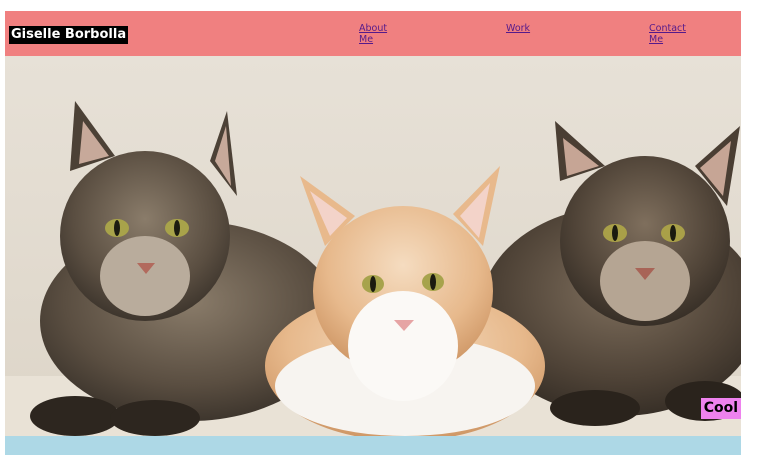  What do you see at coordinates (669, 34) in the screenshot?
I see `nav-contact-me-link: Contact Me` at bounding box center [669, 34].